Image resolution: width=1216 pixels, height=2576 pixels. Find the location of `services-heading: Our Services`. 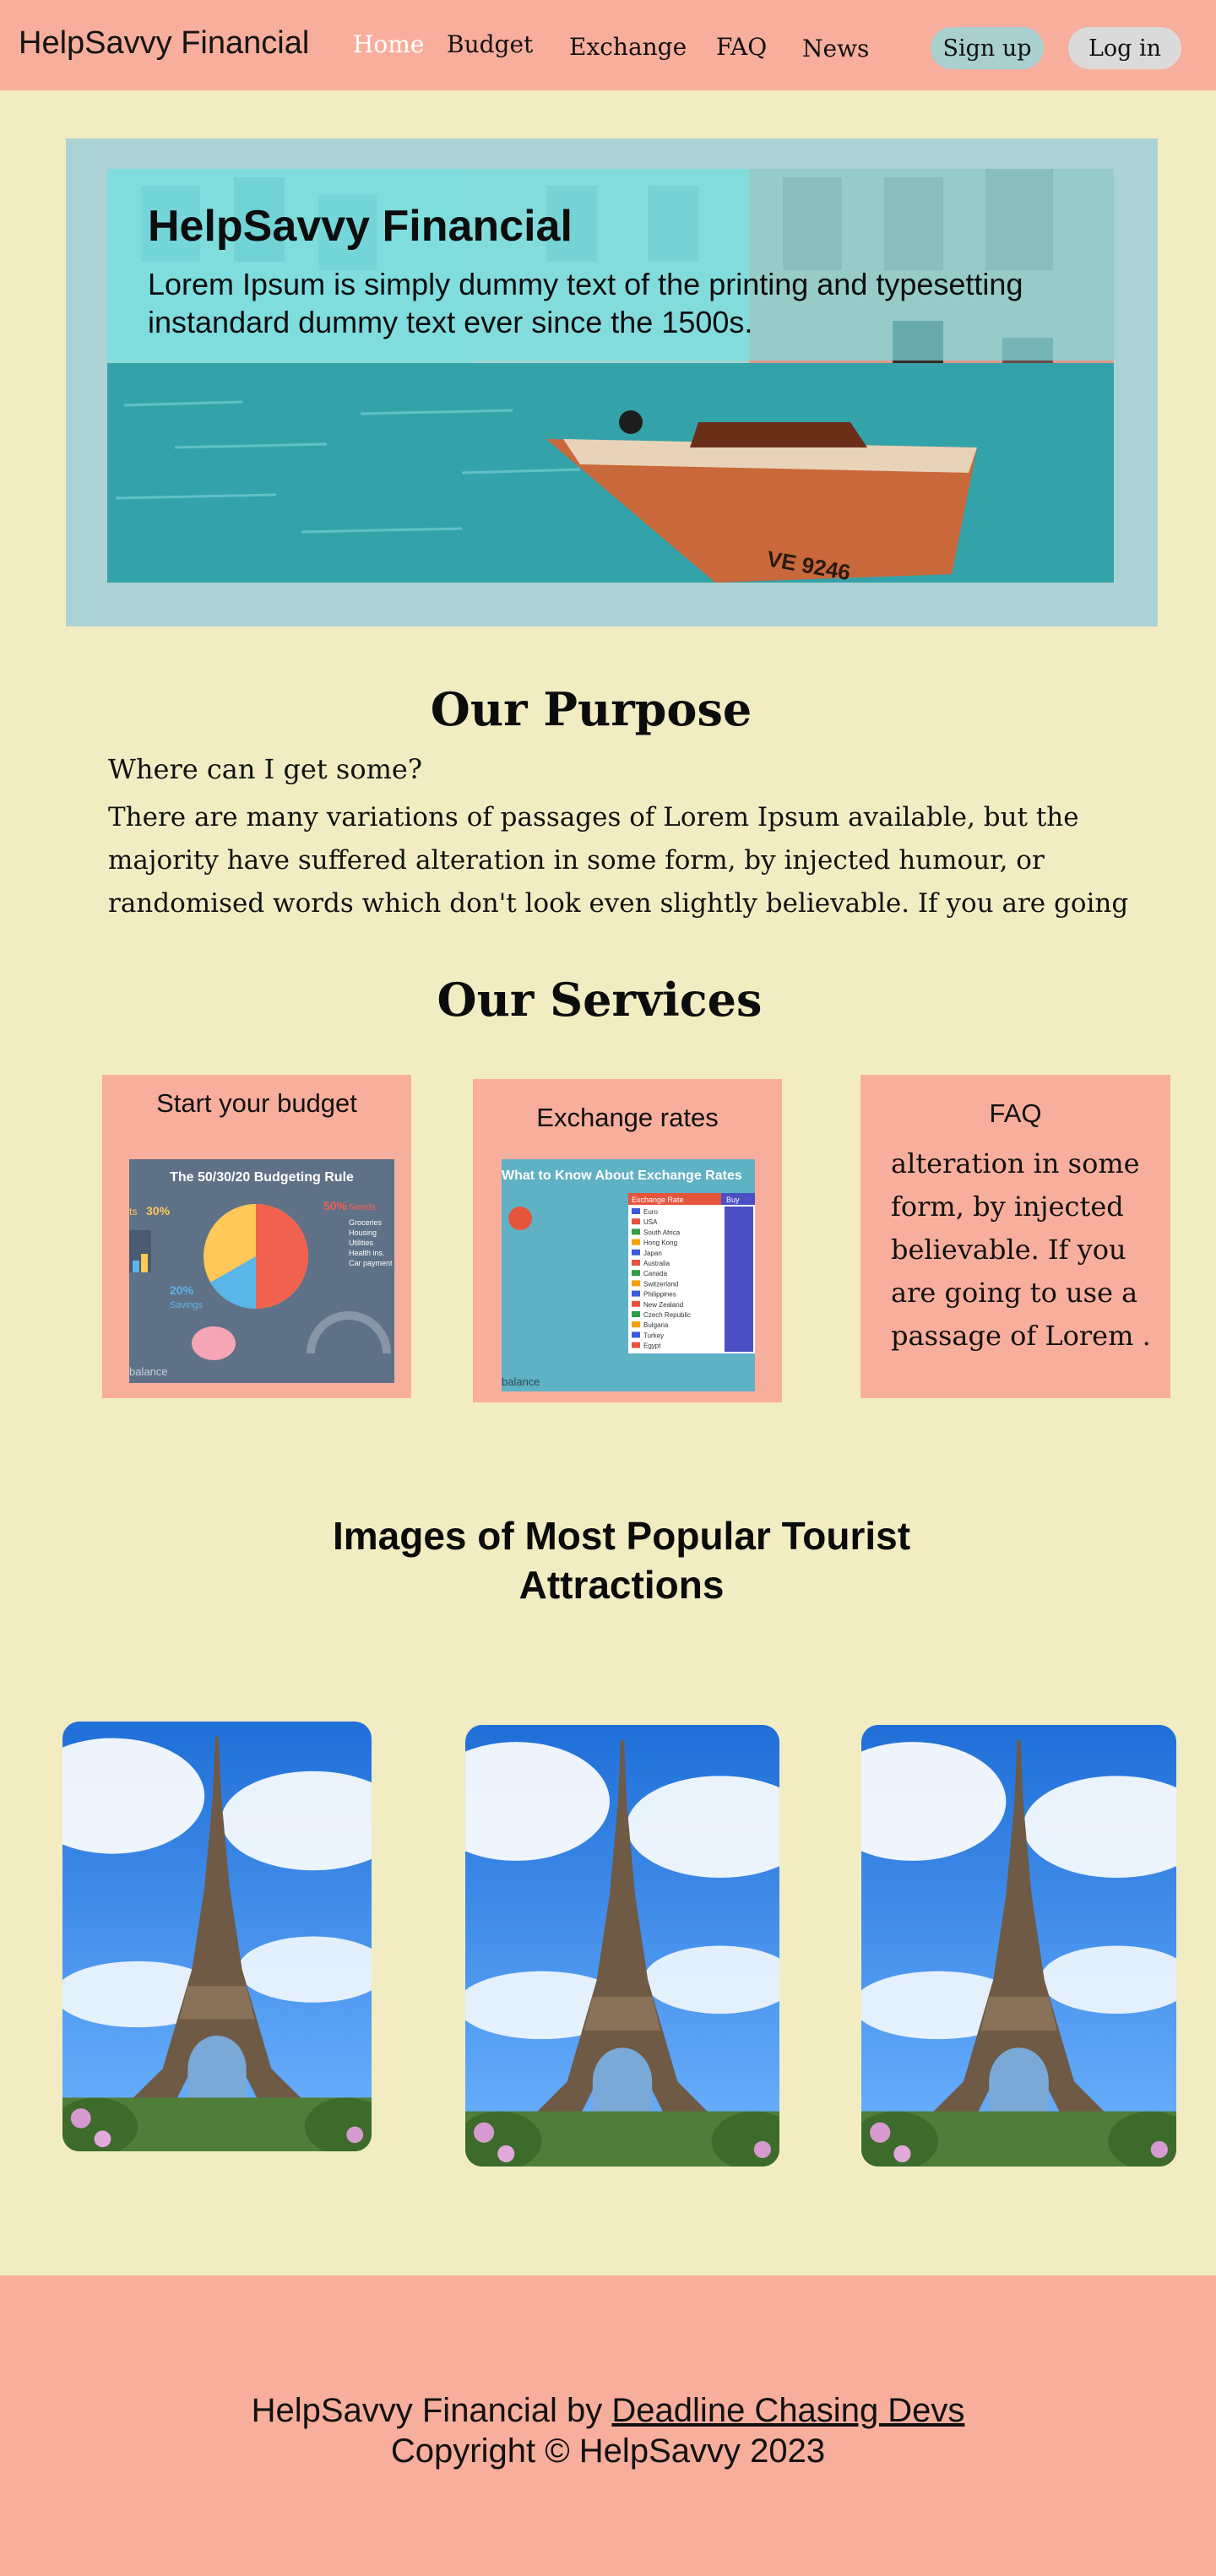

services-heading: Our Services is located at coordinates (600, 1000).